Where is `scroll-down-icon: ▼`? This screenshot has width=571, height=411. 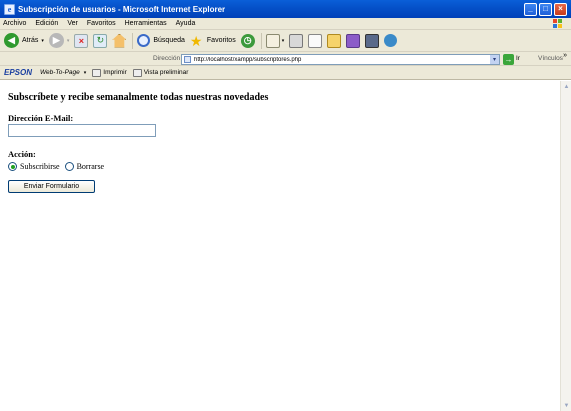 scroll-down-icon: ▼ is located at coordinates (566, 405).